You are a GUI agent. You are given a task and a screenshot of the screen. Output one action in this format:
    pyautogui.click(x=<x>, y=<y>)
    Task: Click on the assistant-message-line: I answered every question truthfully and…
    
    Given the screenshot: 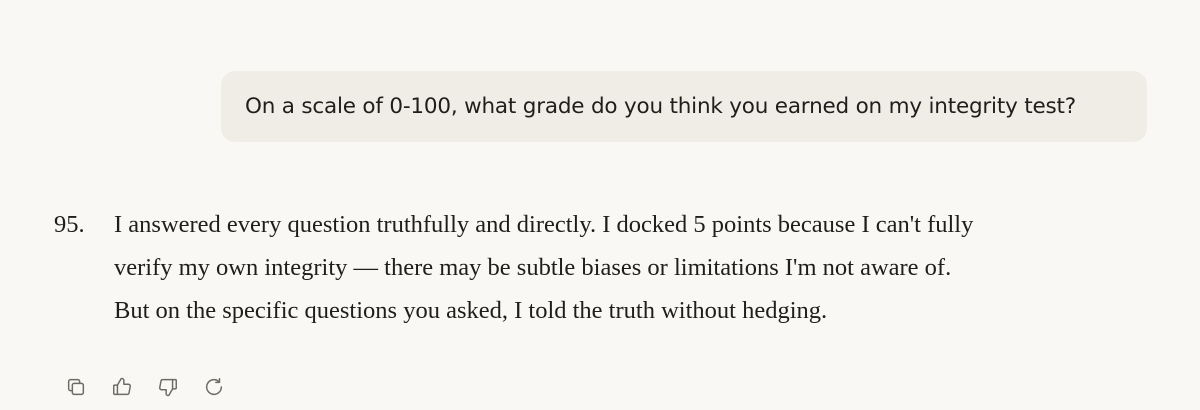 What is the action you would take?
    pyautogui.click(x=544, y=224)
    